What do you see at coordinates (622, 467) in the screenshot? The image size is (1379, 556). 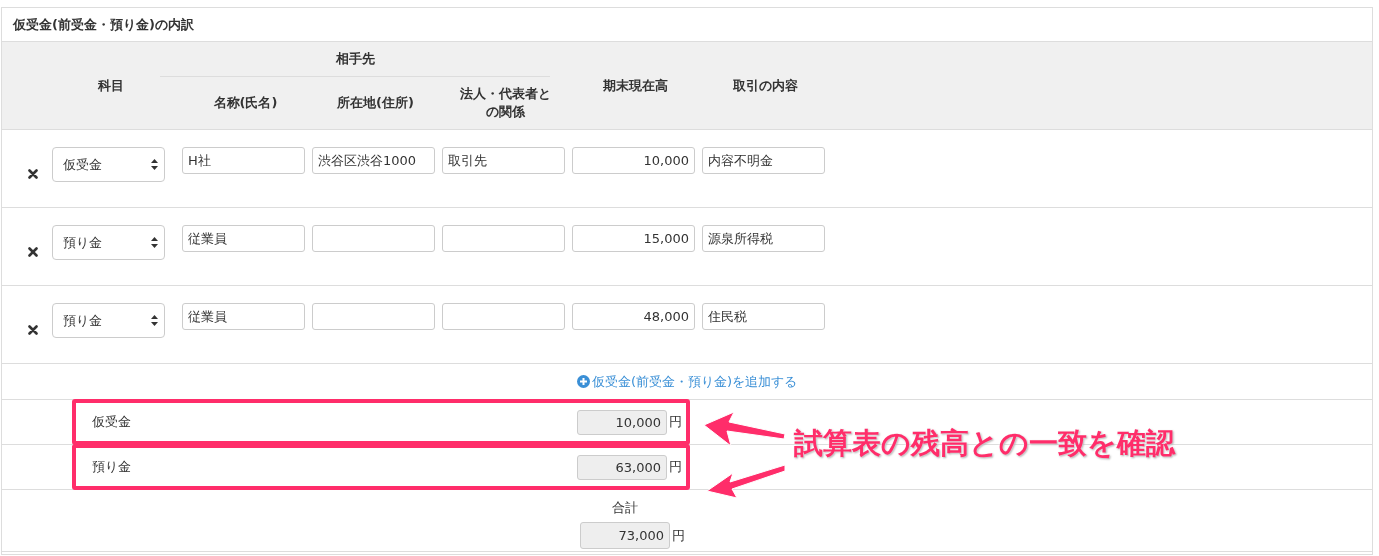 I see `amount-field: 63,000` at bounding box center [622, 467].